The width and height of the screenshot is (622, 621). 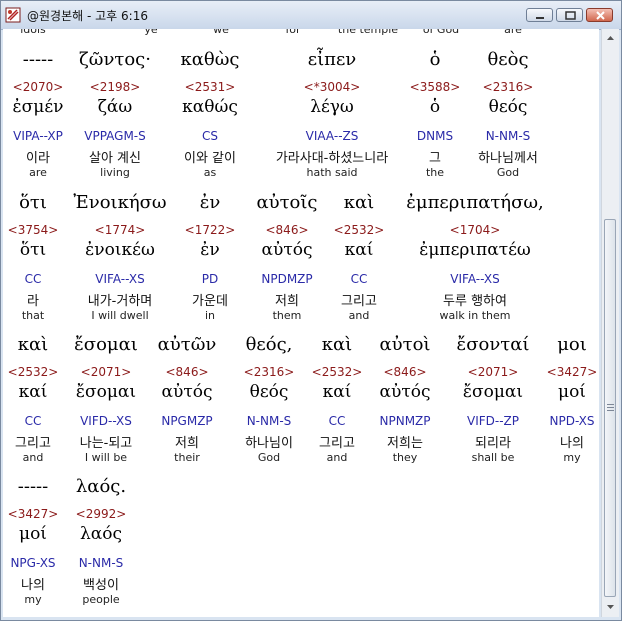 I want to click on scroll-down-arrow-icon, so click(x=610, y=607).